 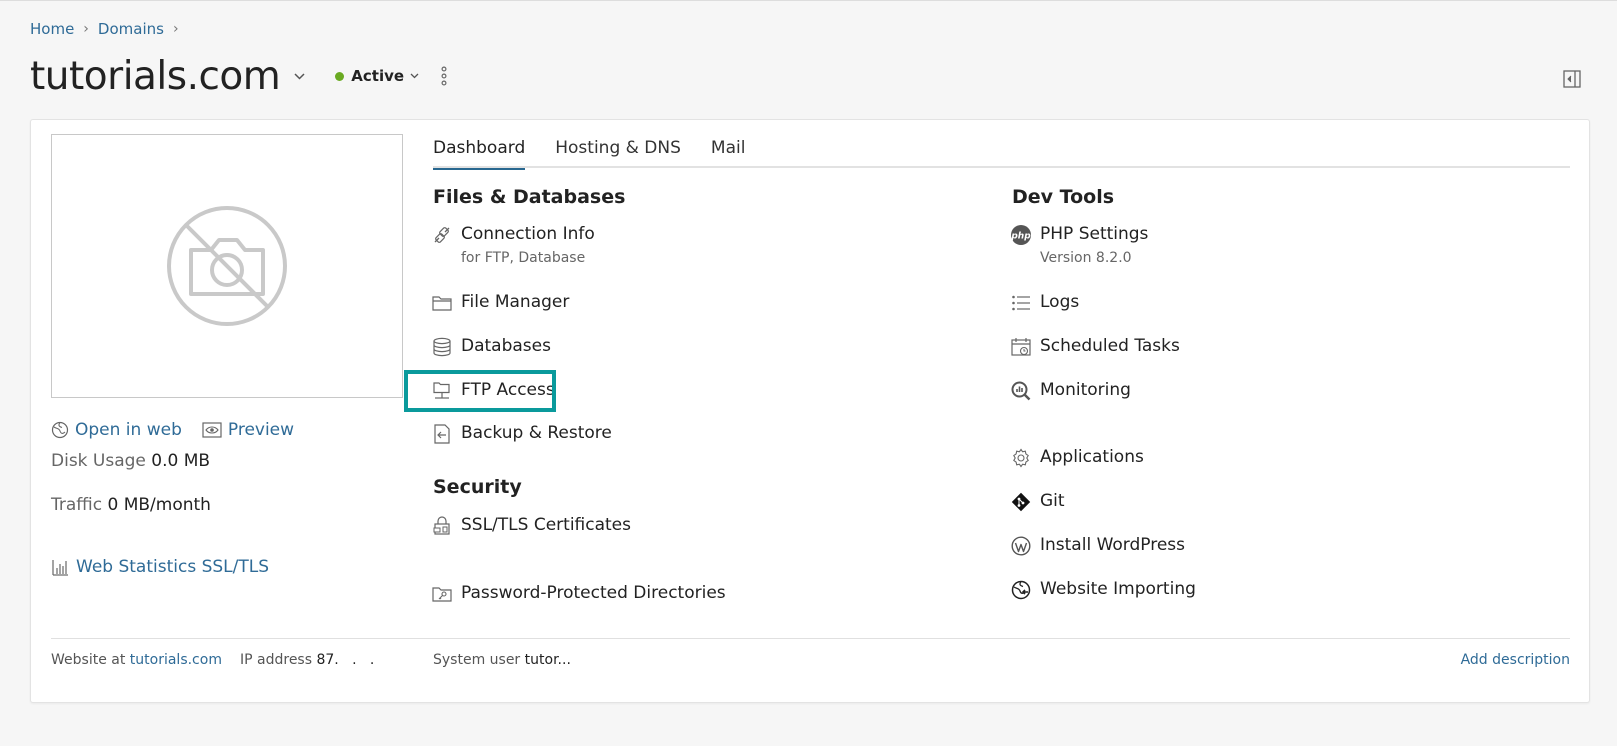 I want to click on calendar-icon, so click(x=1021, y=347).